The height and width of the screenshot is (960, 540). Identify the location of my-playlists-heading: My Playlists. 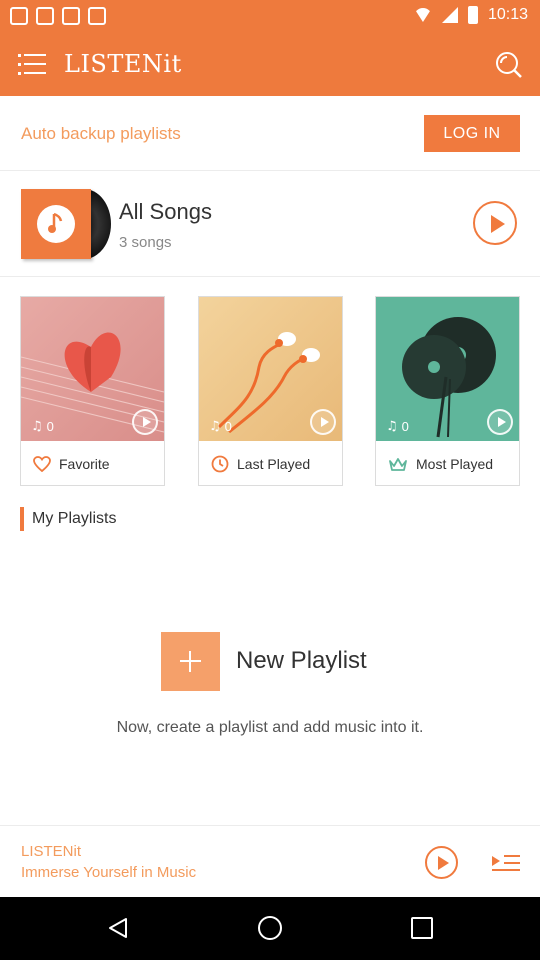
(68, 519).